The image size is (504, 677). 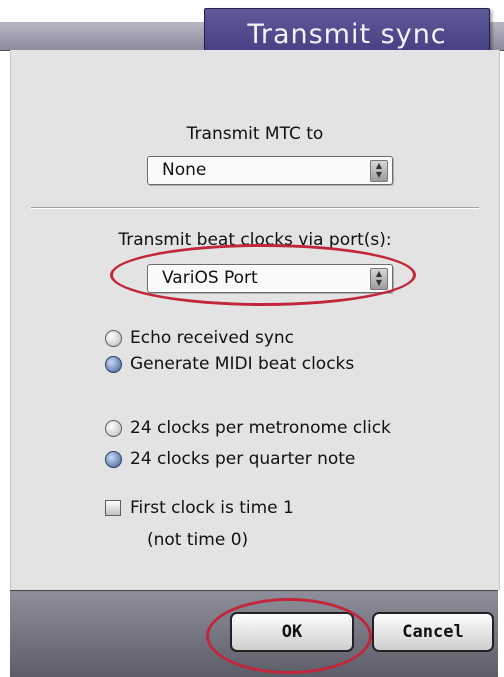 What do you see at coordinates (433, 632) in the screenshot?
I see `cancel-button: Cancel` at bounding box center [433, 632].